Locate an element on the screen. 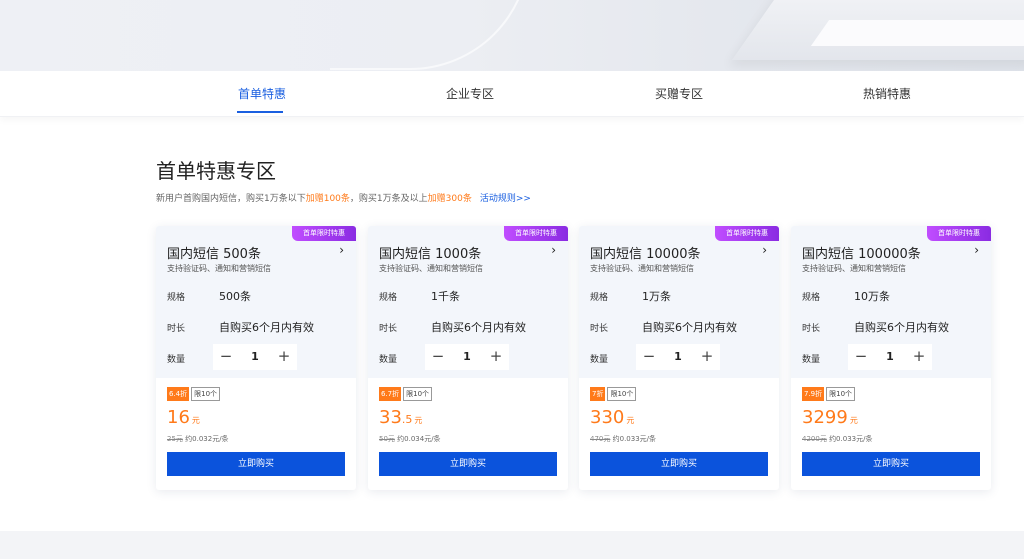 The width and height of the screenshot is (1024, 559). spec-value: 10万条 is located at coordinates (872, 296).